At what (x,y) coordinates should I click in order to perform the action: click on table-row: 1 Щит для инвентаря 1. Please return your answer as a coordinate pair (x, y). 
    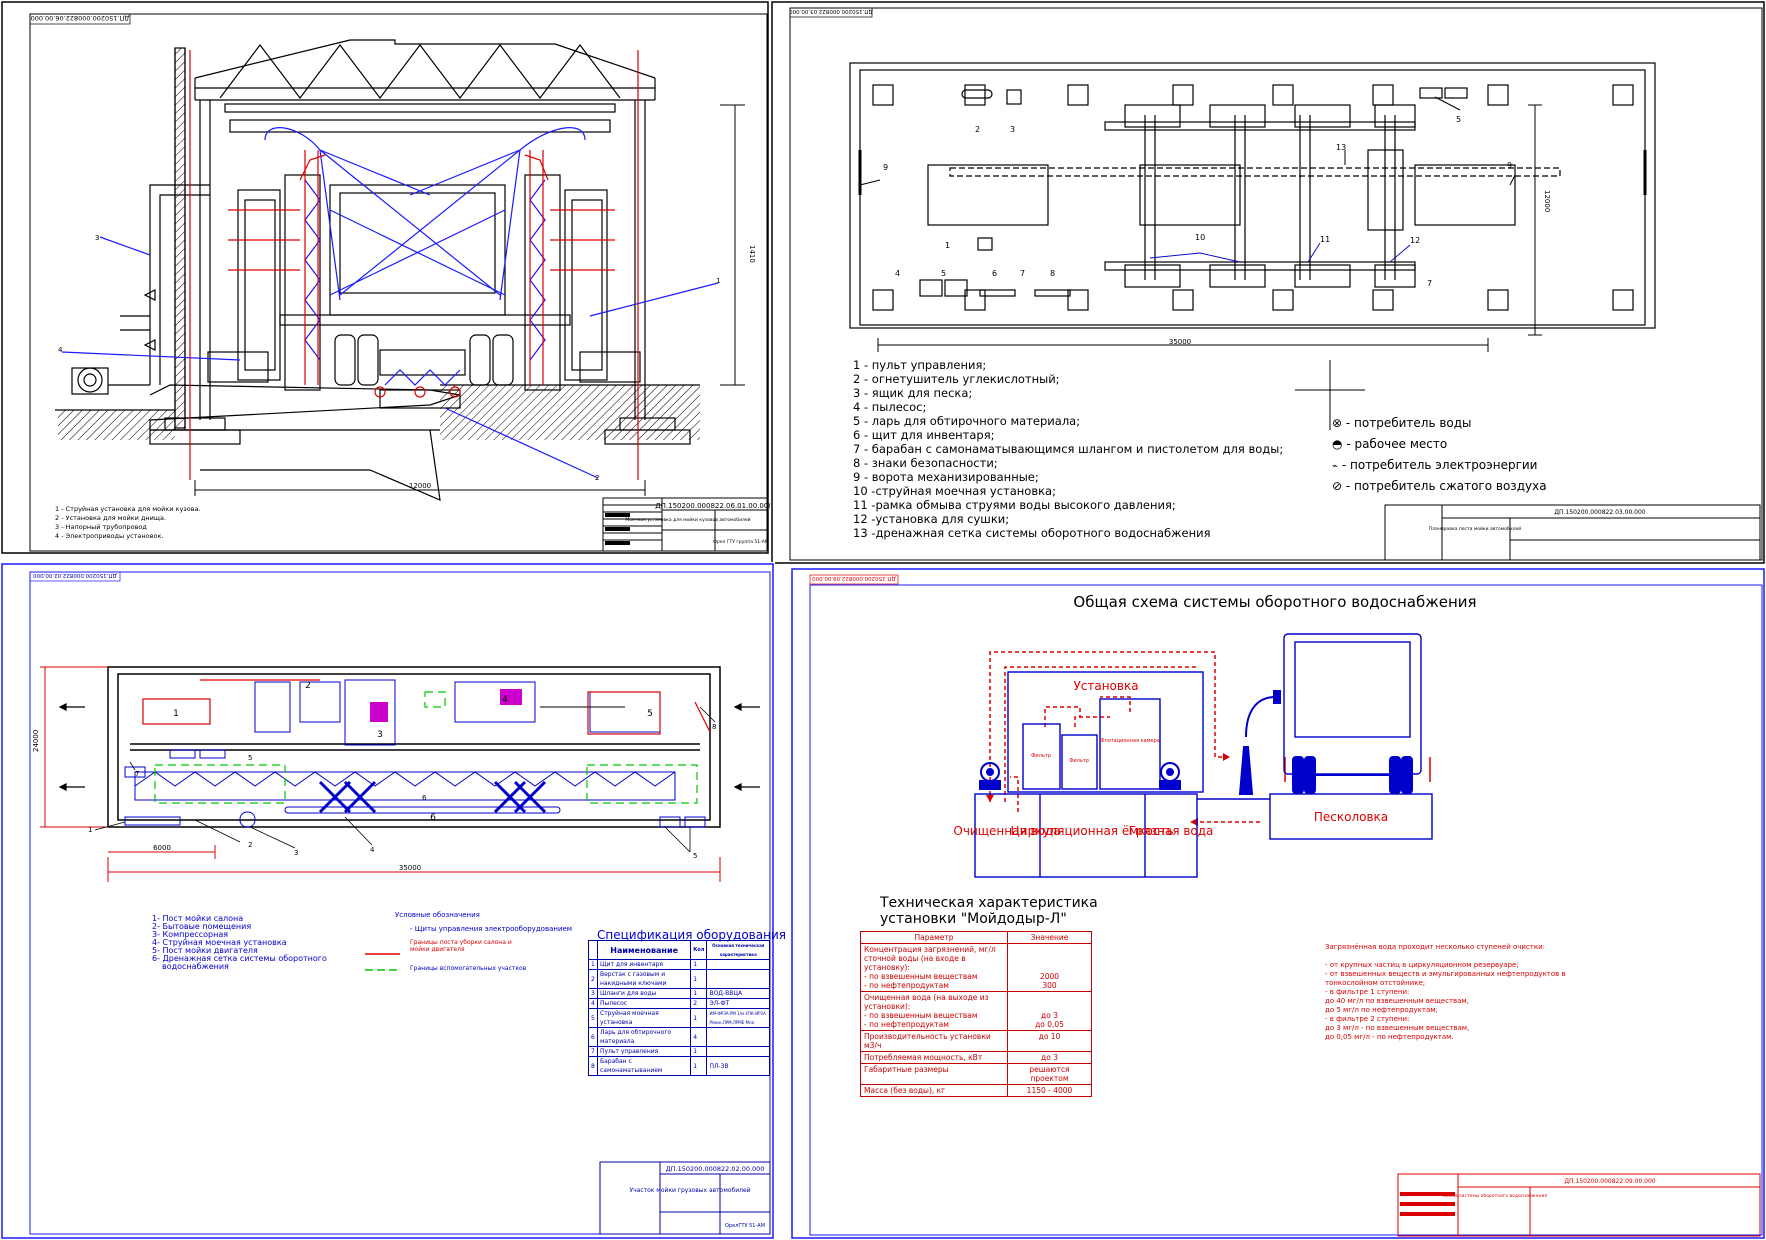
    Looking at the image, I should click on (679, 964).